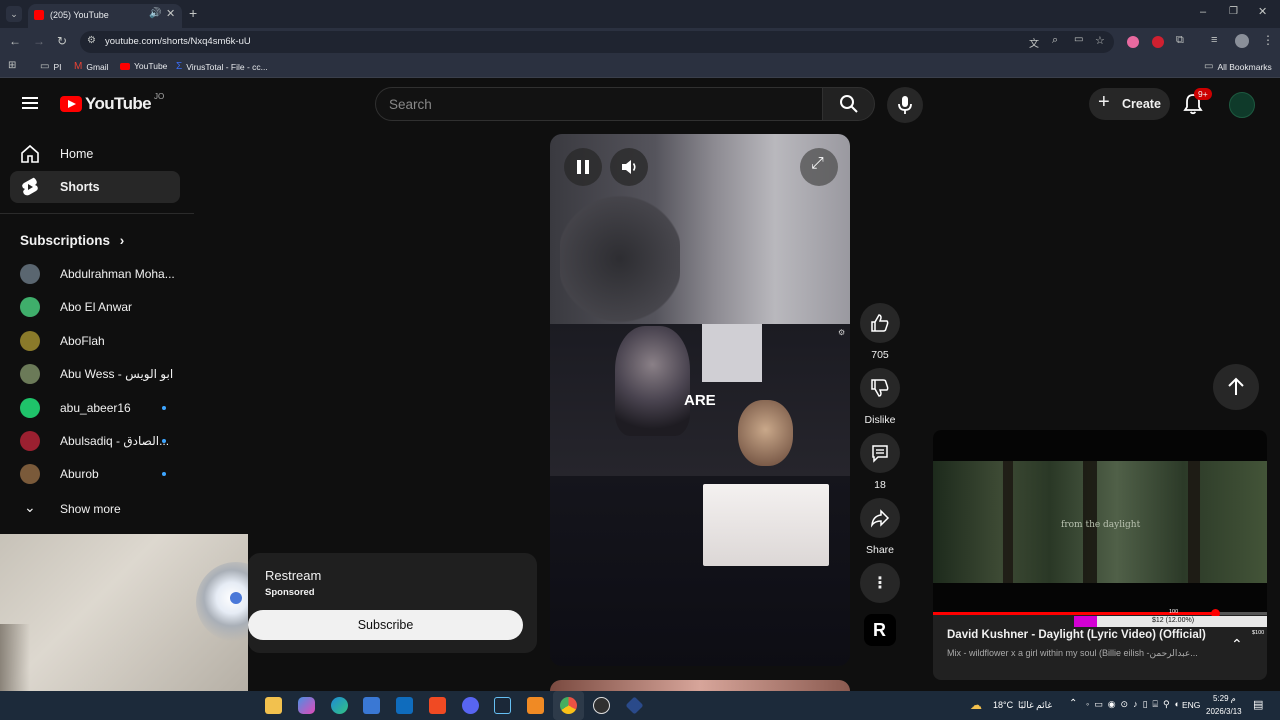 This screenshot has width=1280, height=720. Describe the element at coordinates (50, 66) in the screenshot. I see `bookmark-pi: ▭ PI` at that location.